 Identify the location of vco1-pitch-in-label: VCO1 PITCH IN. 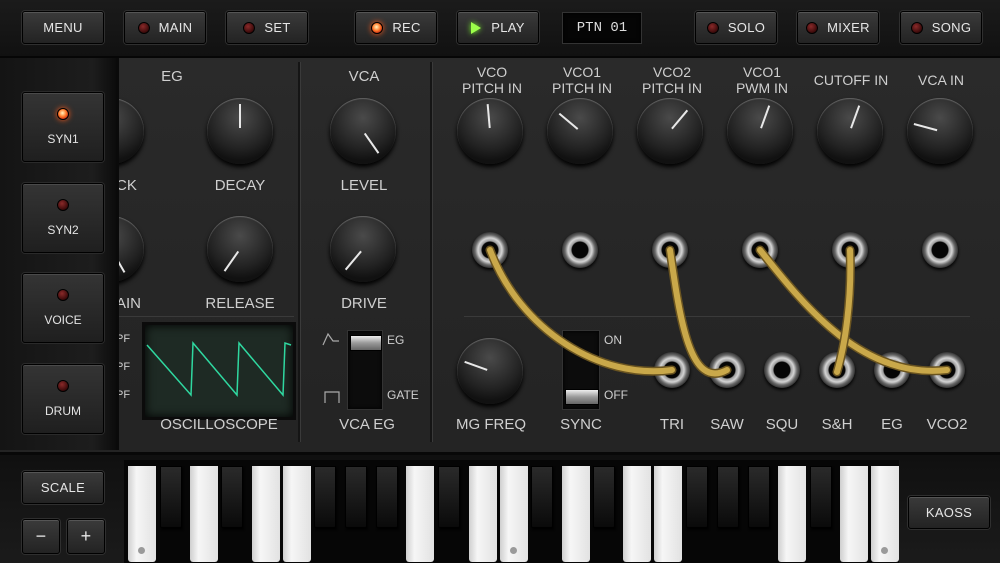
(582, 80).